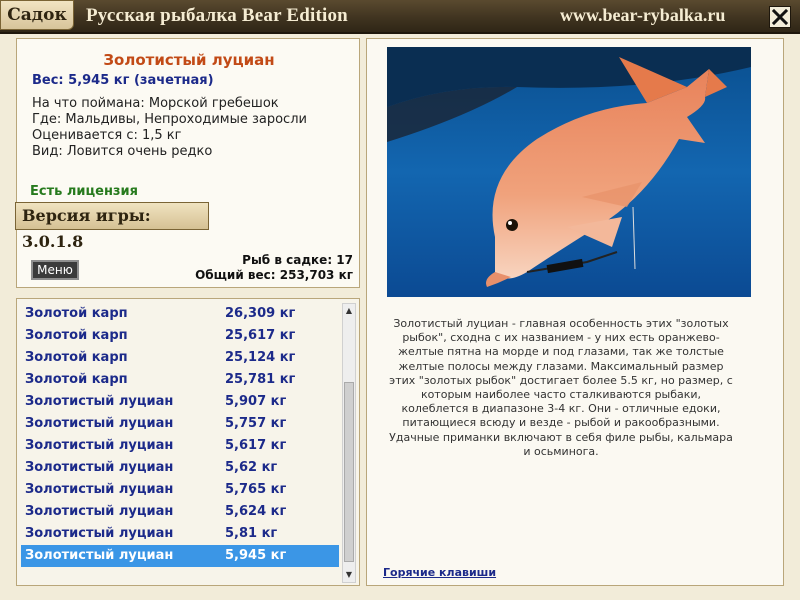 The width and height of the screenshot is (800, 600). Describe the element at coordinates (256, 489) in the screenshot. I see `fish-row-weight: 5,765 кг` at that location.